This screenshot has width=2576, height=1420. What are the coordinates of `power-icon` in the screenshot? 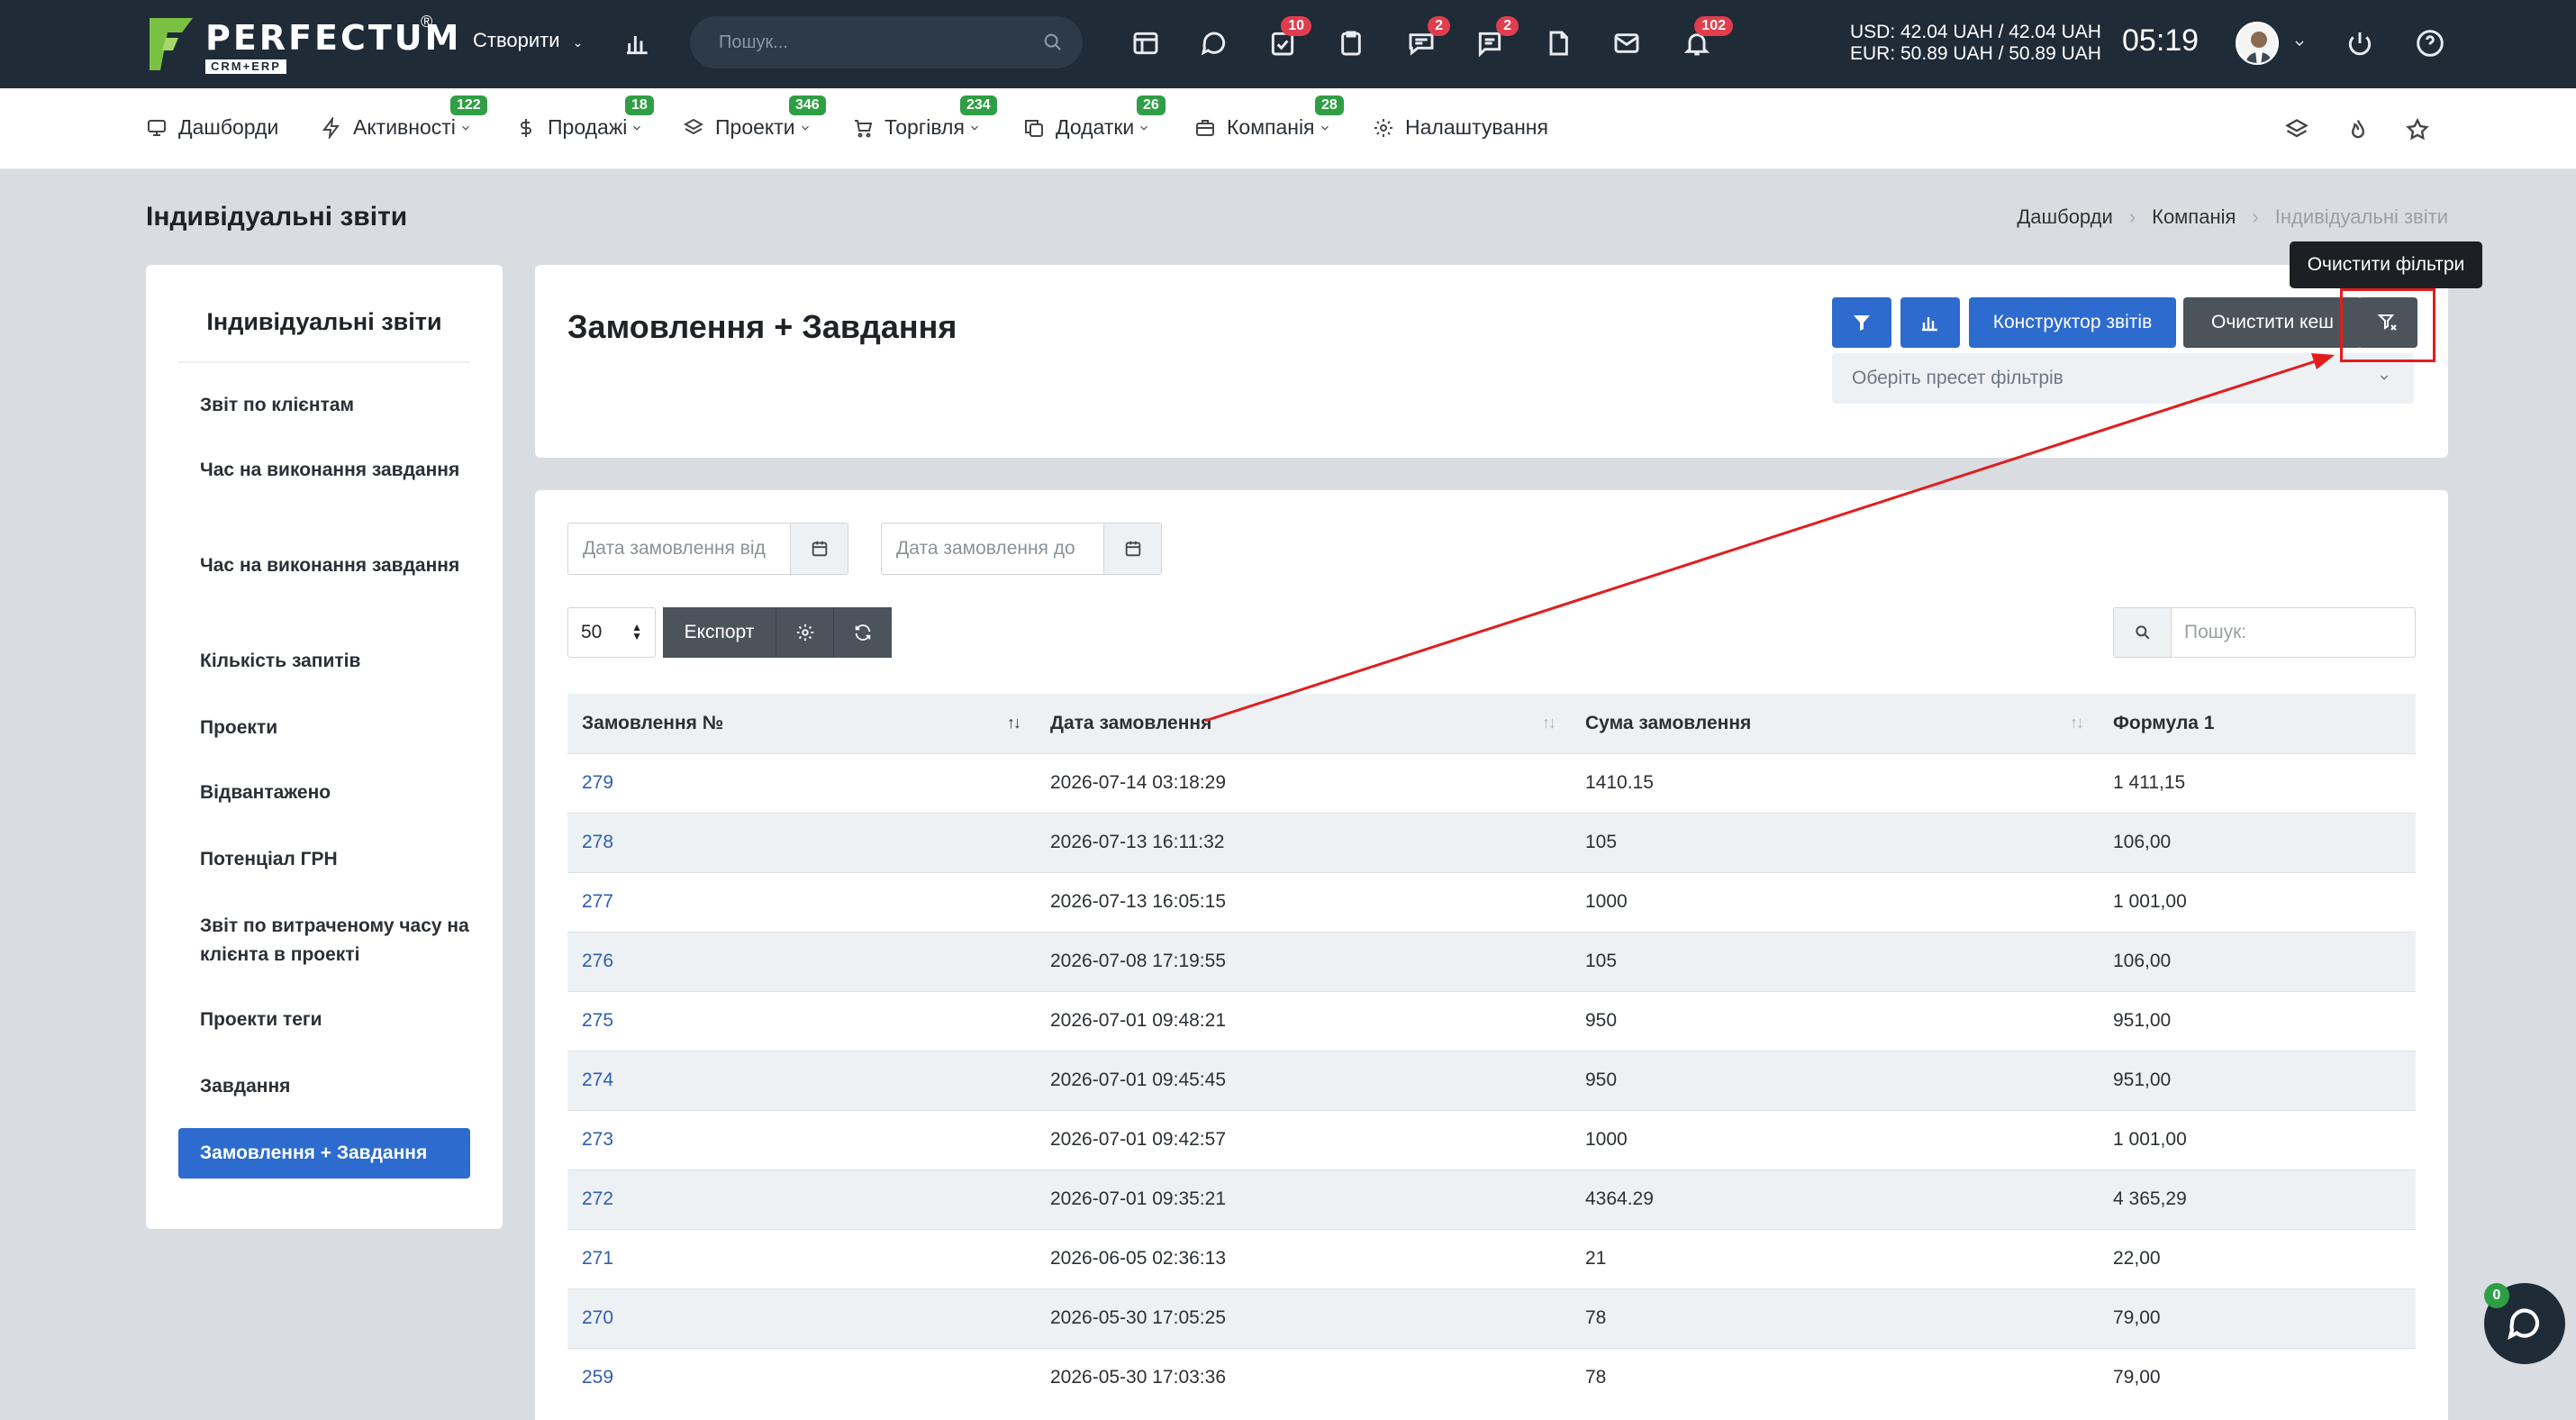 It's located at (2360, 43).